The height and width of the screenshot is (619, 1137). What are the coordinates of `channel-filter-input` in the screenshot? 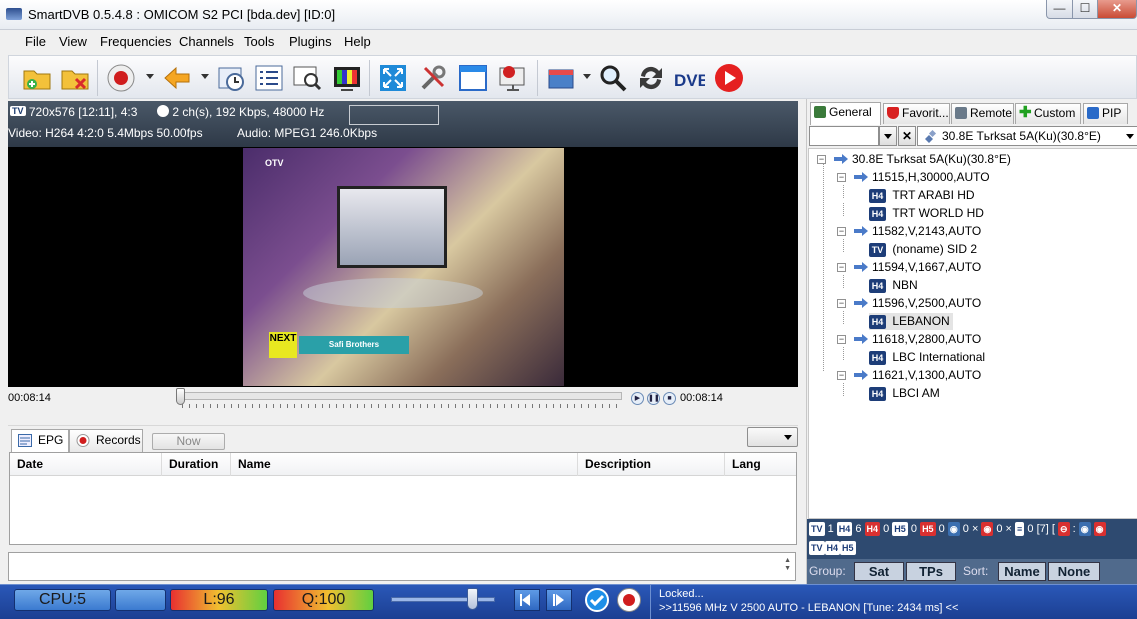 It's located at (844, 136).